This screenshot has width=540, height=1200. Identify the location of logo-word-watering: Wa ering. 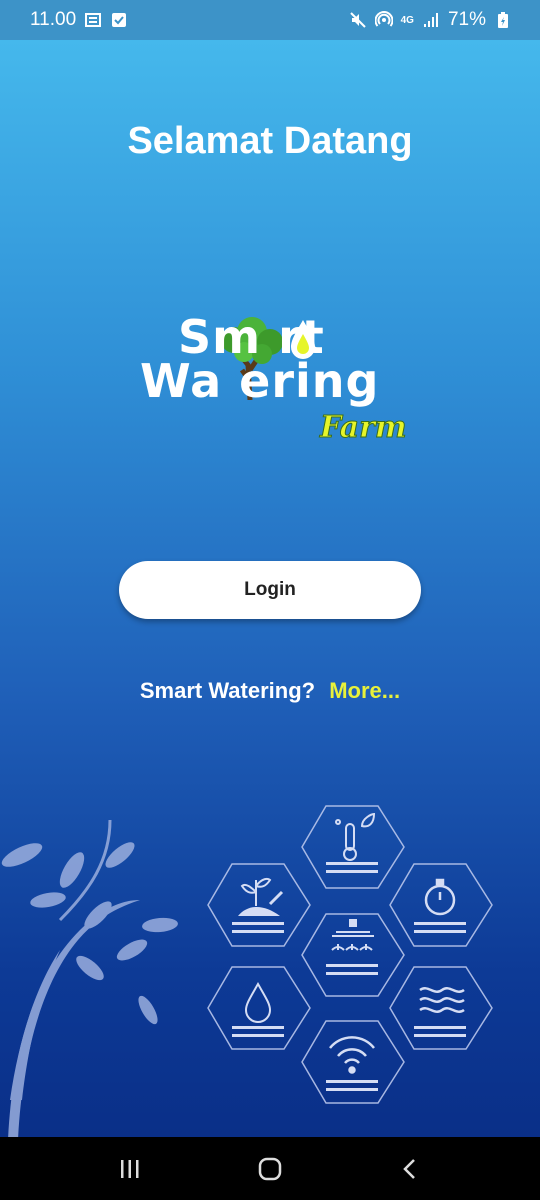
(260, 381).